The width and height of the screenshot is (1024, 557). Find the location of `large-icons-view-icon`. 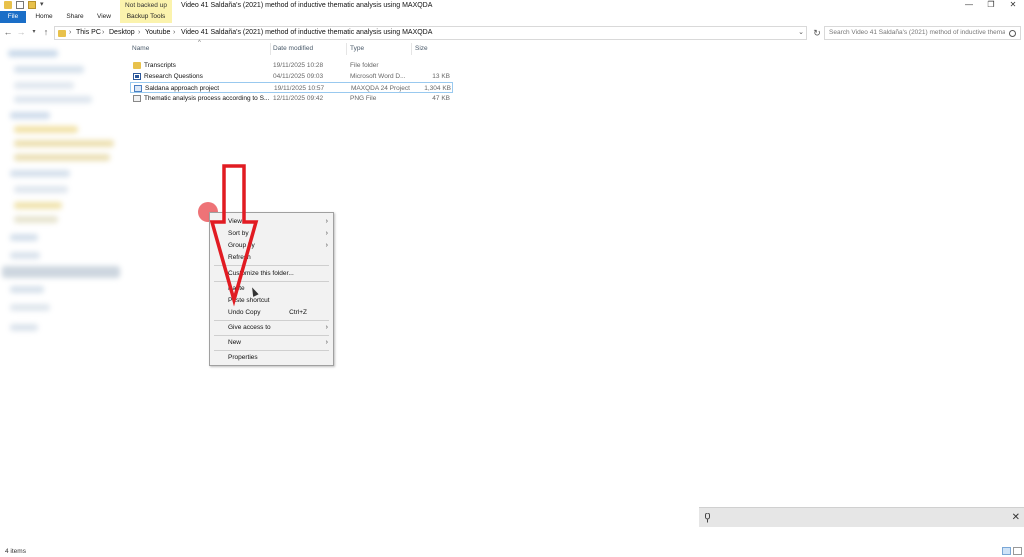

large-icons-view-icon is located at coordinates (1017, 551).